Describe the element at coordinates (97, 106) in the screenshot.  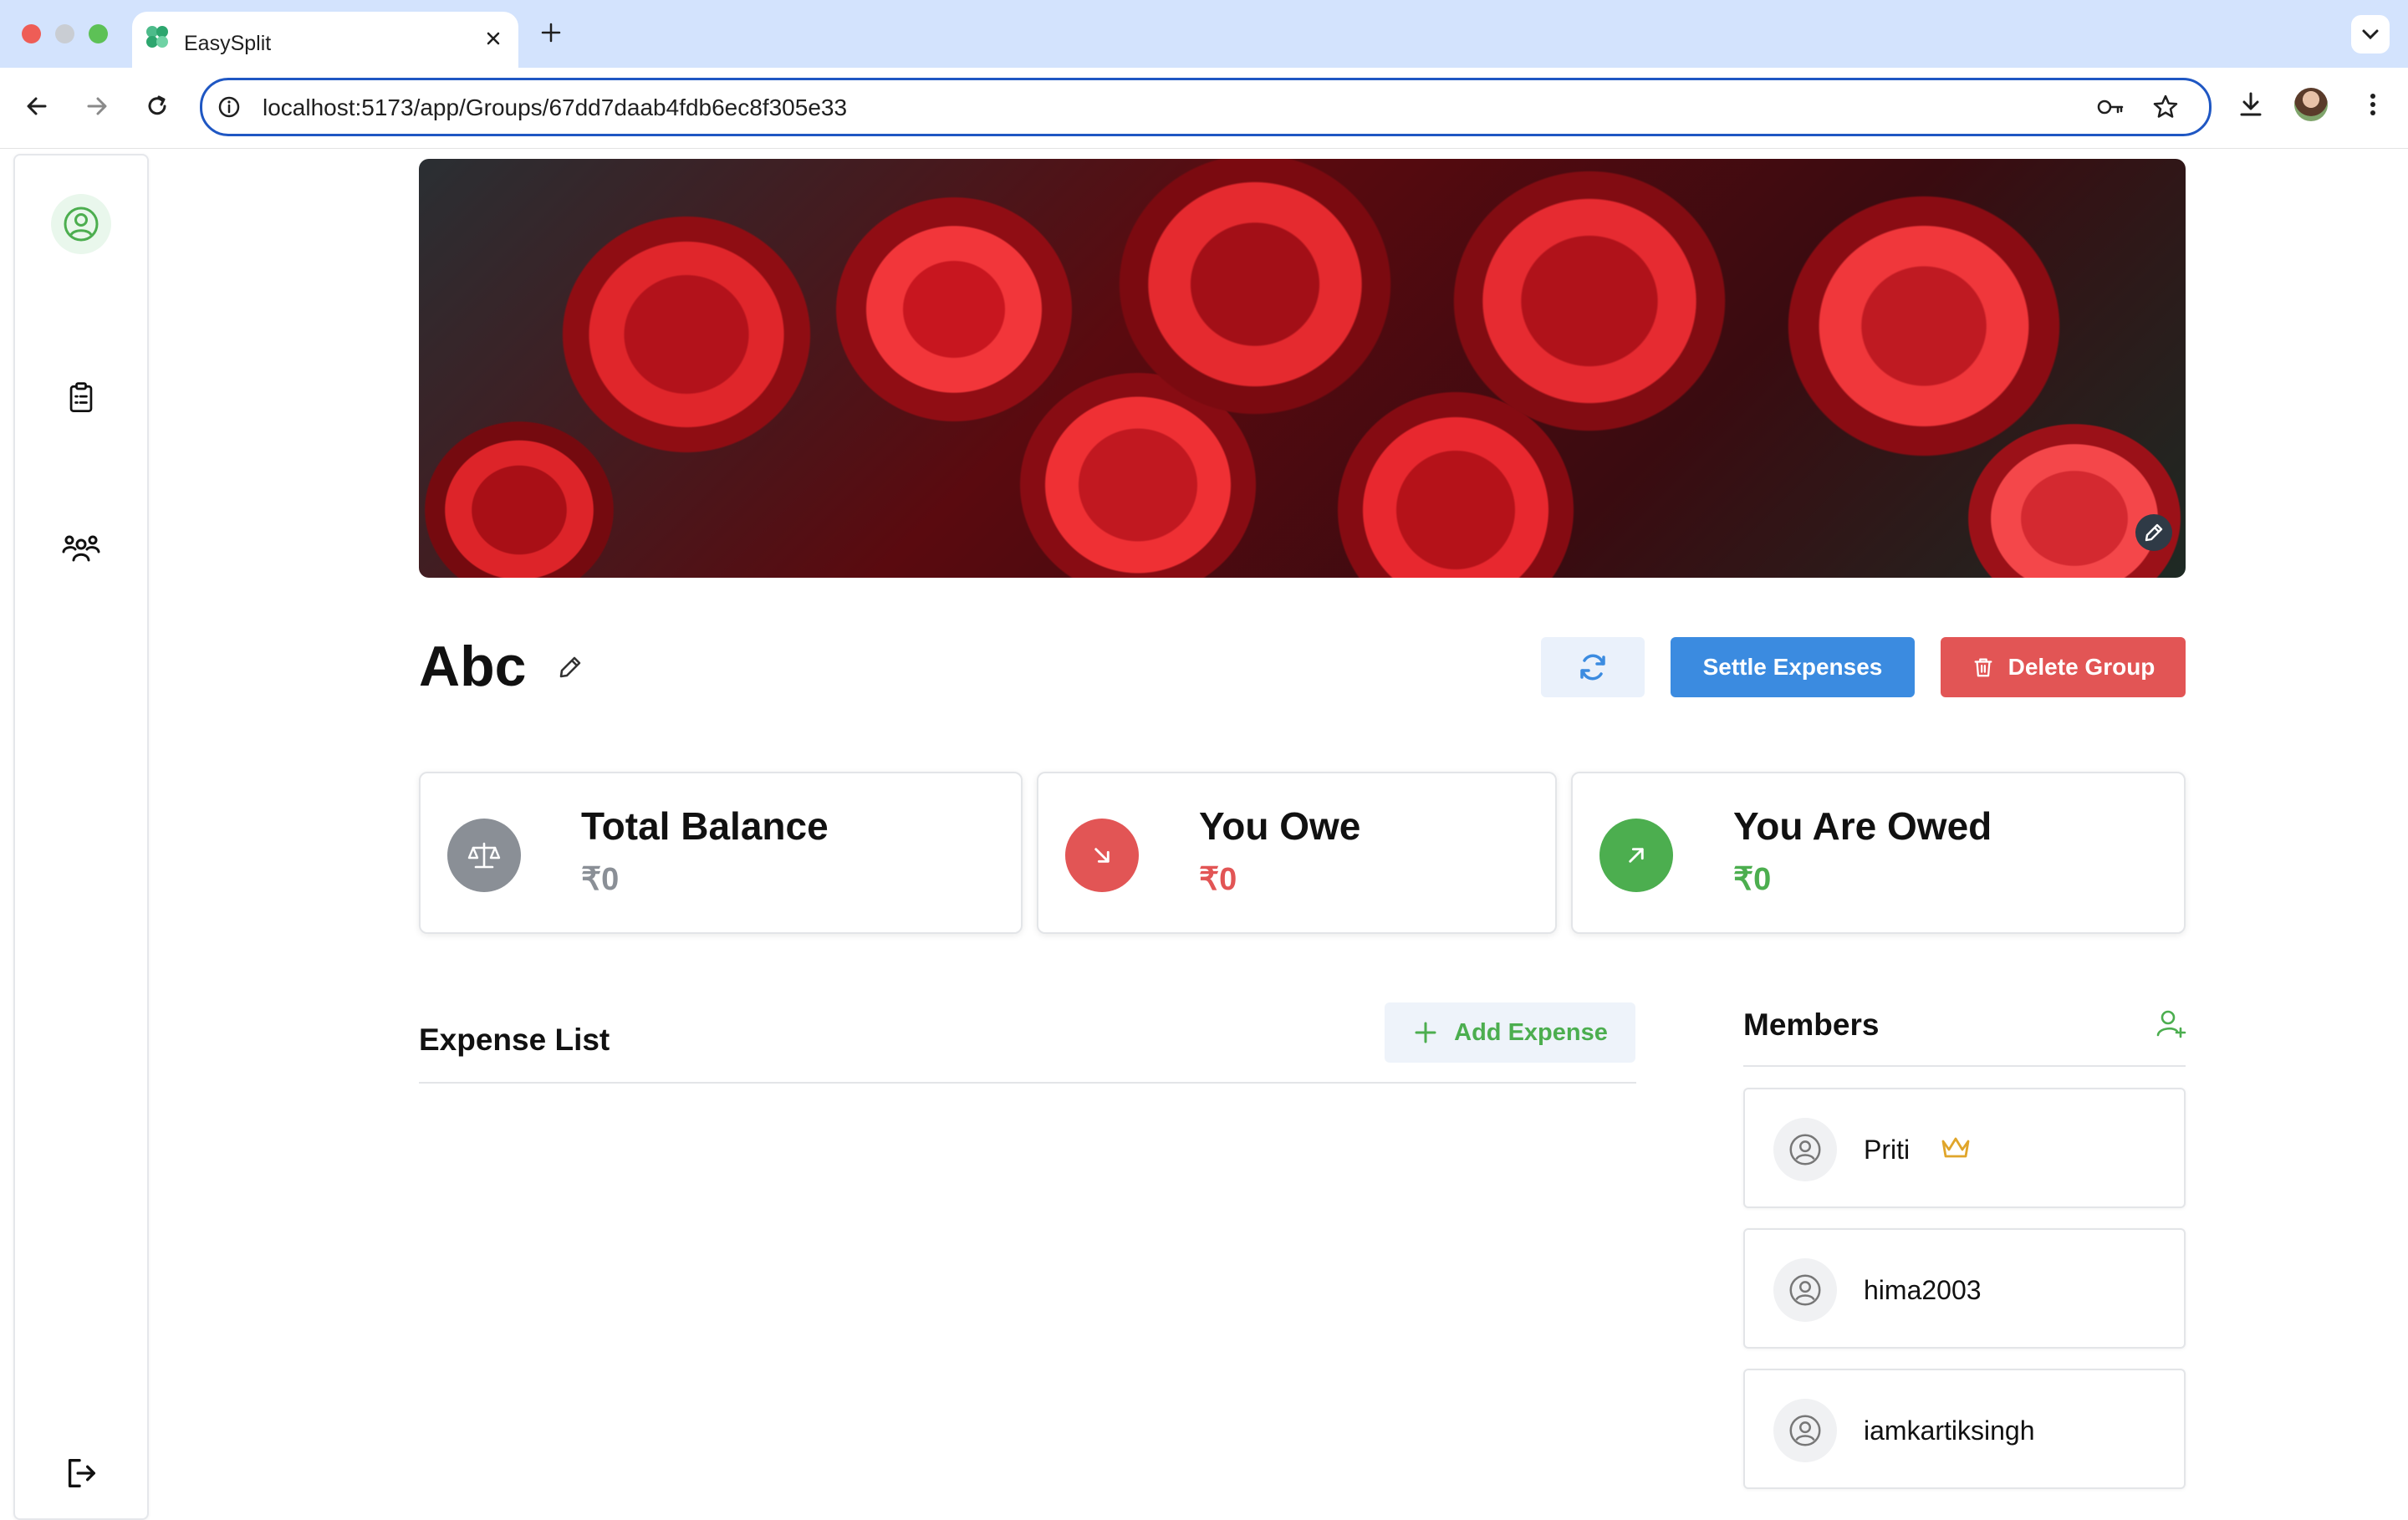
I see `forward-icon` at that location.